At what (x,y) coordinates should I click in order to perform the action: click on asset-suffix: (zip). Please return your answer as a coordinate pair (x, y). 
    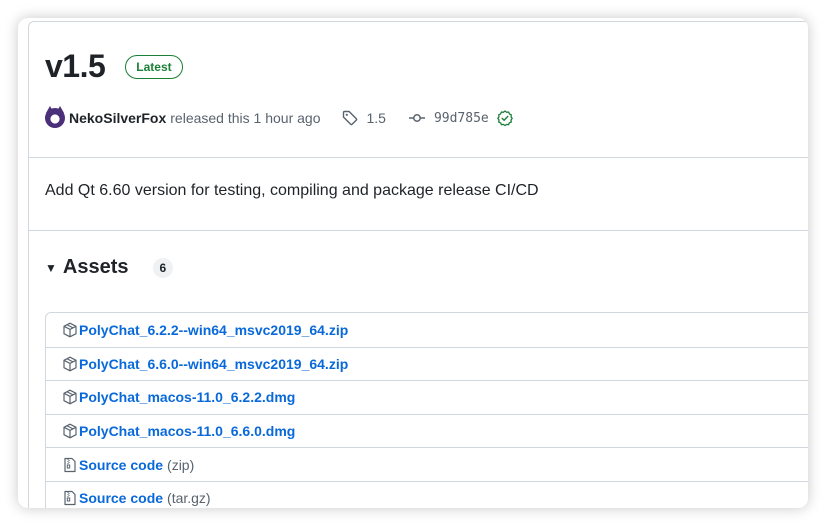
    Looking at the image, I should click on (181, 464).